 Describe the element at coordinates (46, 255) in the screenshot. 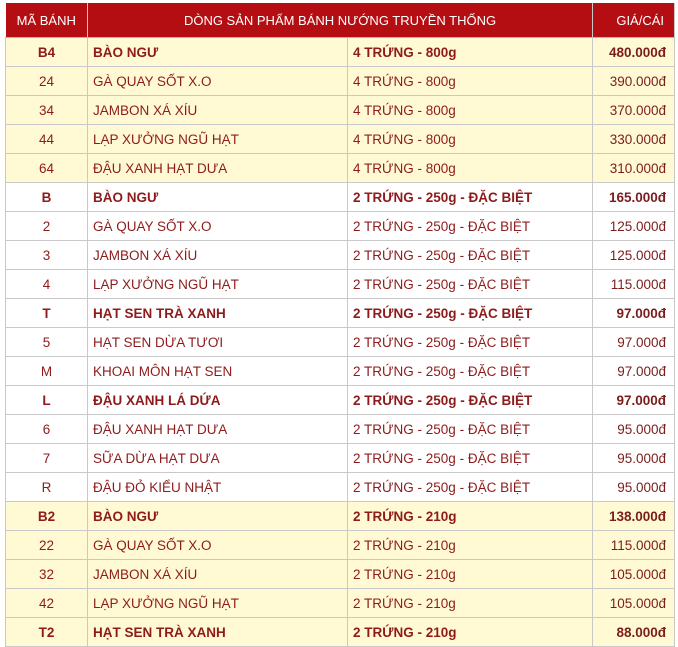

I see `product-code: 3` at that location.